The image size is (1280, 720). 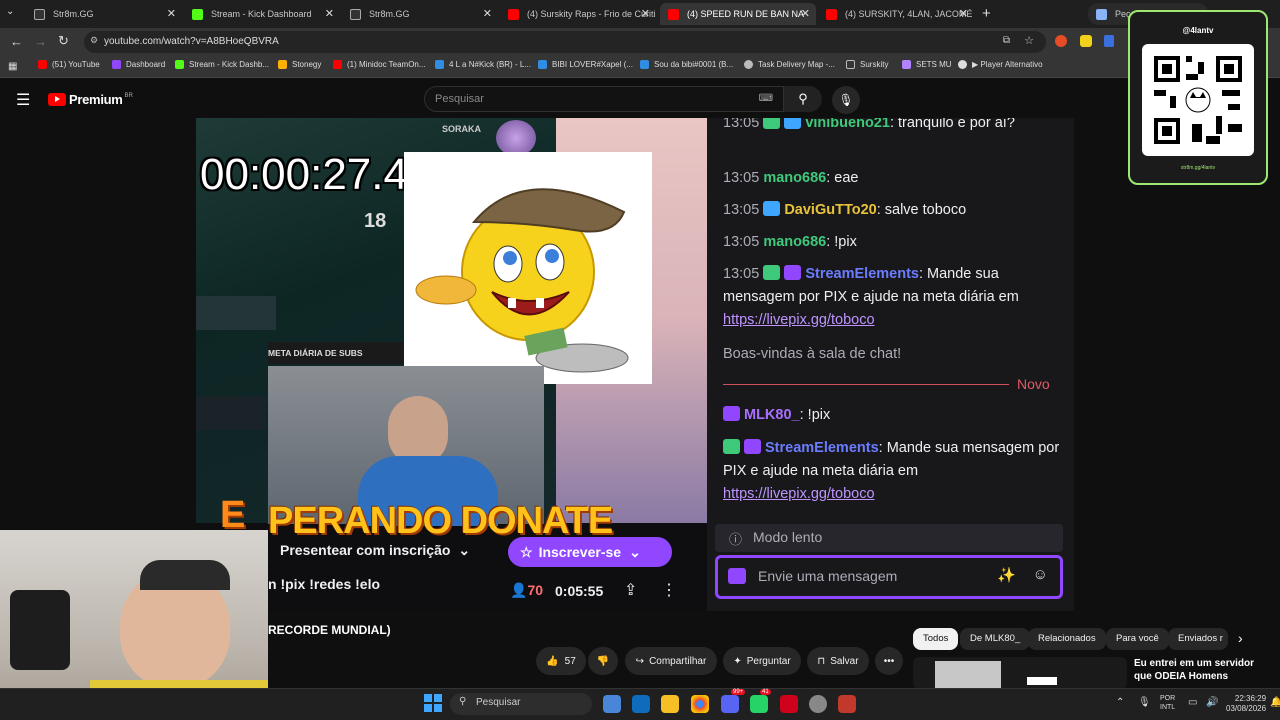 What do you see at coordinates (896, 14) in the screenshot?
I see `tab-surskity-4lan: (4) SURSKITY, 4LAN, JACOMÉ E ✕` at bounding box center [896, 14].